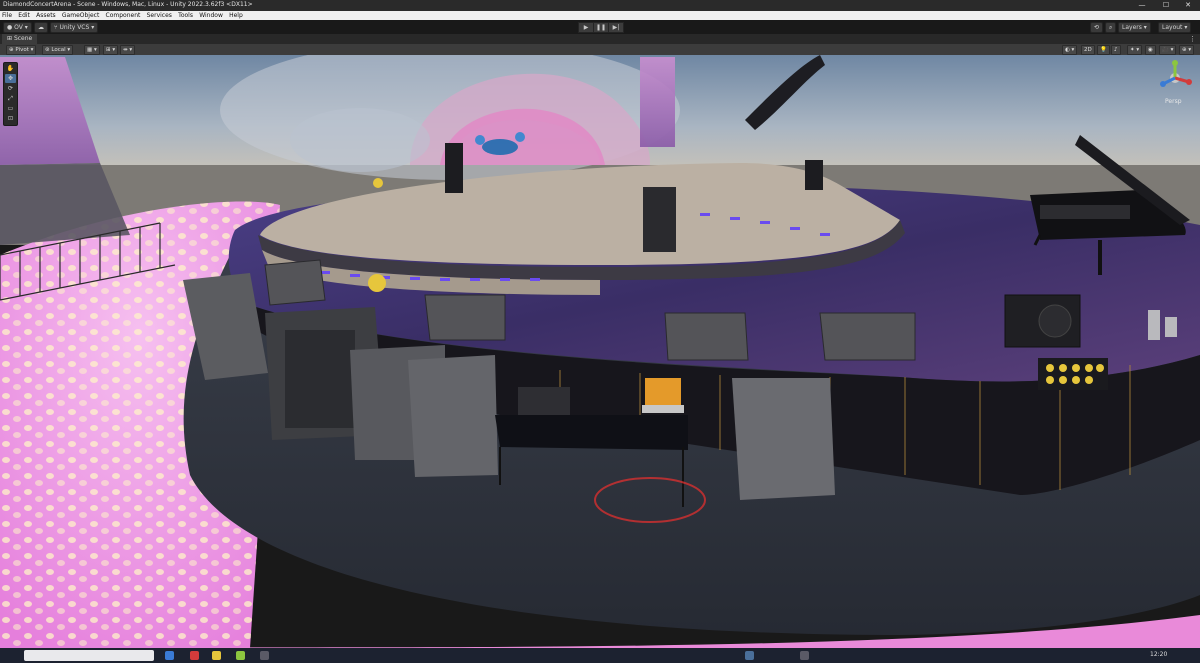  What do you see at coordinates (1188, 5) in the screenshot?
I see `close-button: ✕` at bounding box center [1188, 5].